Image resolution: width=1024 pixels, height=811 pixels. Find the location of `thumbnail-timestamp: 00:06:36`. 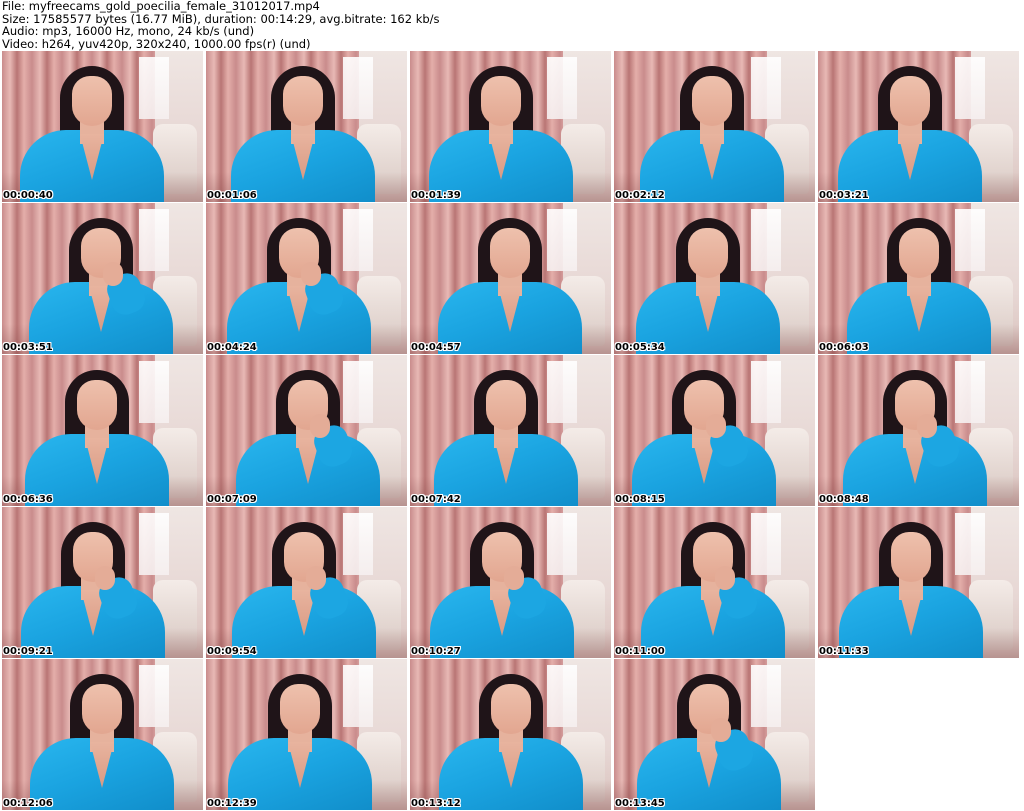

thumbnail-timestamp: 00:06:36 is located at coordinates (28, 499).